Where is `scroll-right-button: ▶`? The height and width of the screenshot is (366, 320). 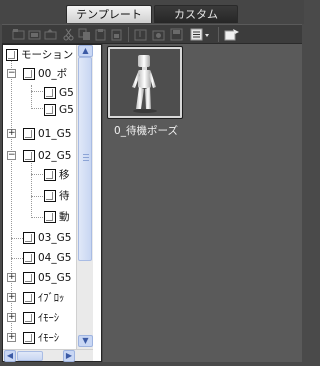
scroll-right-button: ▶ is located at coordinates (69, 356).